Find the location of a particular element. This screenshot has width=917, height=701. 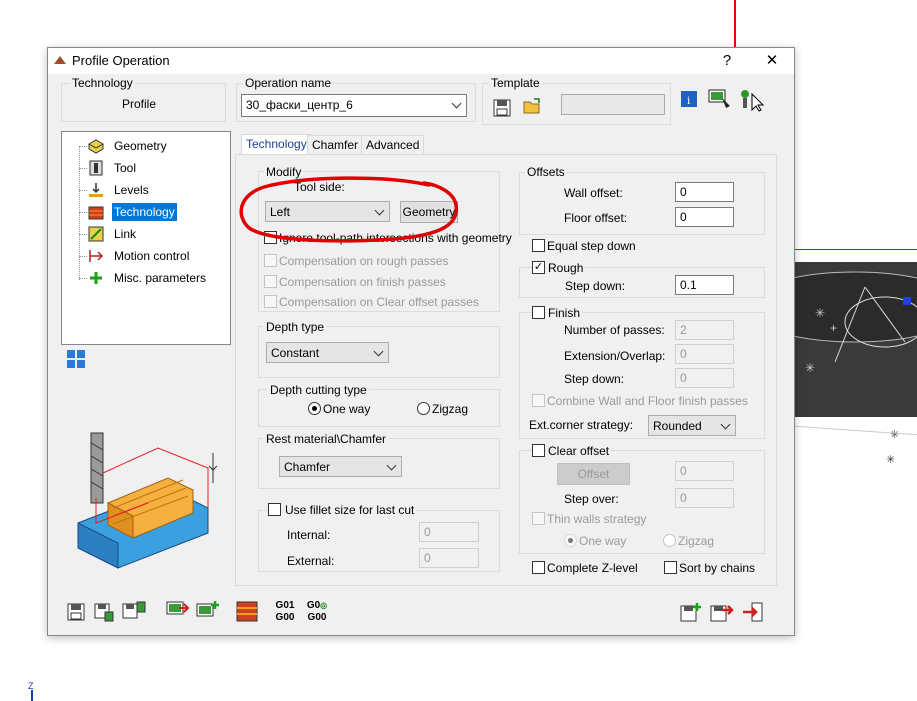

complete-z-checkbox is located at coordinates (538, 567).